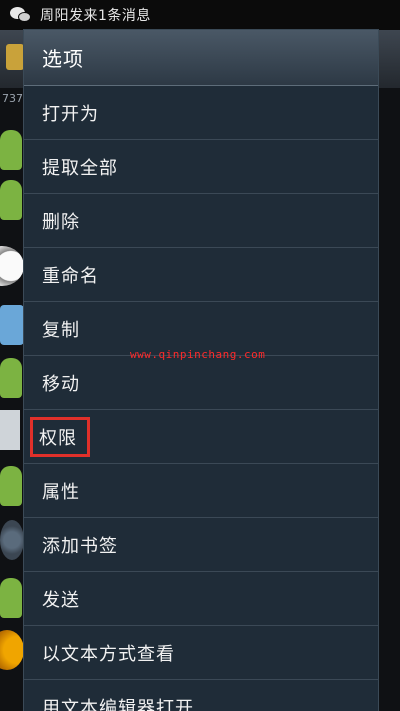  What do you see at coordinates (60, 436) in the screenshot?
I see `menu-item-label: 权限` at bounding box center [60, 436].